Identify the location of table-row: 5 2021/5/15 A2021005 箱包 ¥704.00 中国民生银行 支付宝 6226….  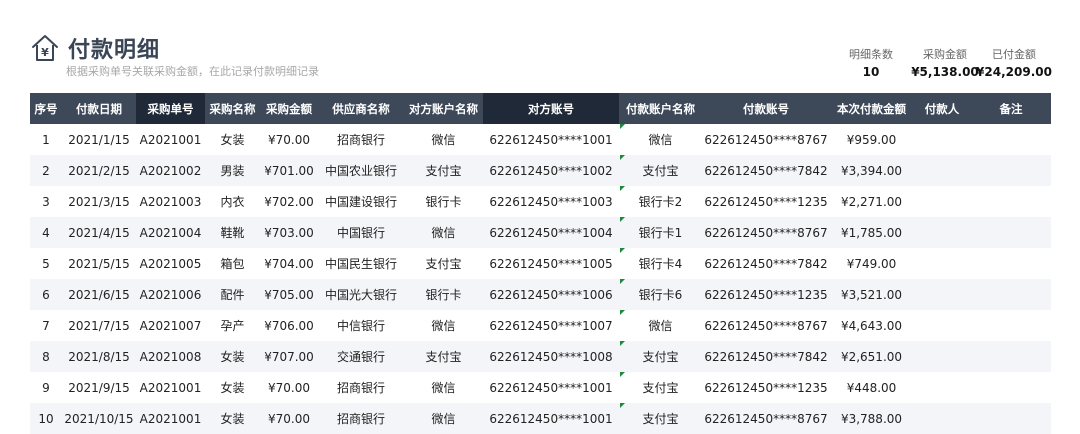
(540, 263).